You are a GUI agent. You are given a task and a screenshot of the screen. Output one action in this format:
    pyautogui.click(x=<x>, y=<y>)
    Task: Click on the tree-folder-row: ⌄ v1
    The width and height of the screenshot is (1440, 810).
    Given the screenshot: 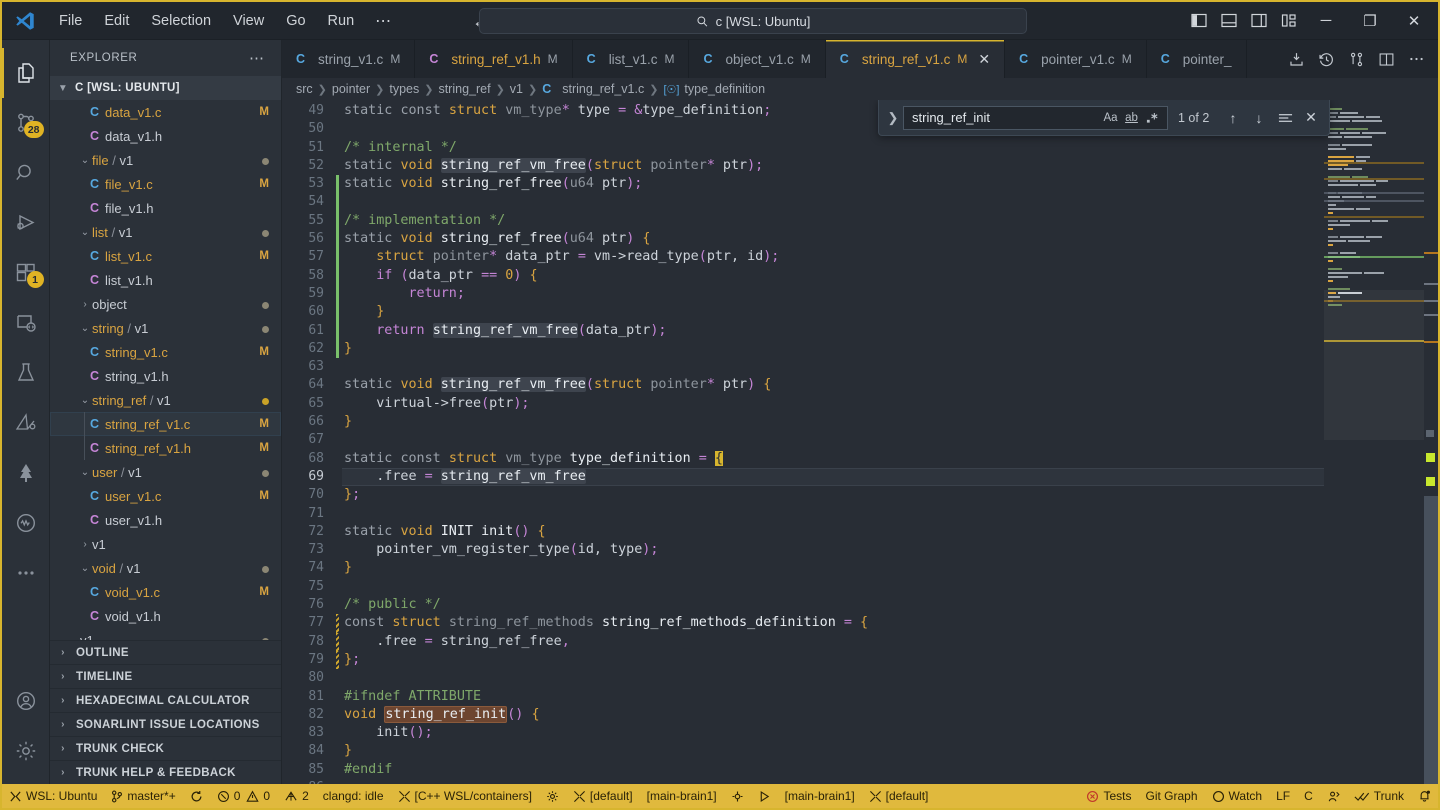 What is the action you would take?
    pyautogui.click(x=165, y=634)
    